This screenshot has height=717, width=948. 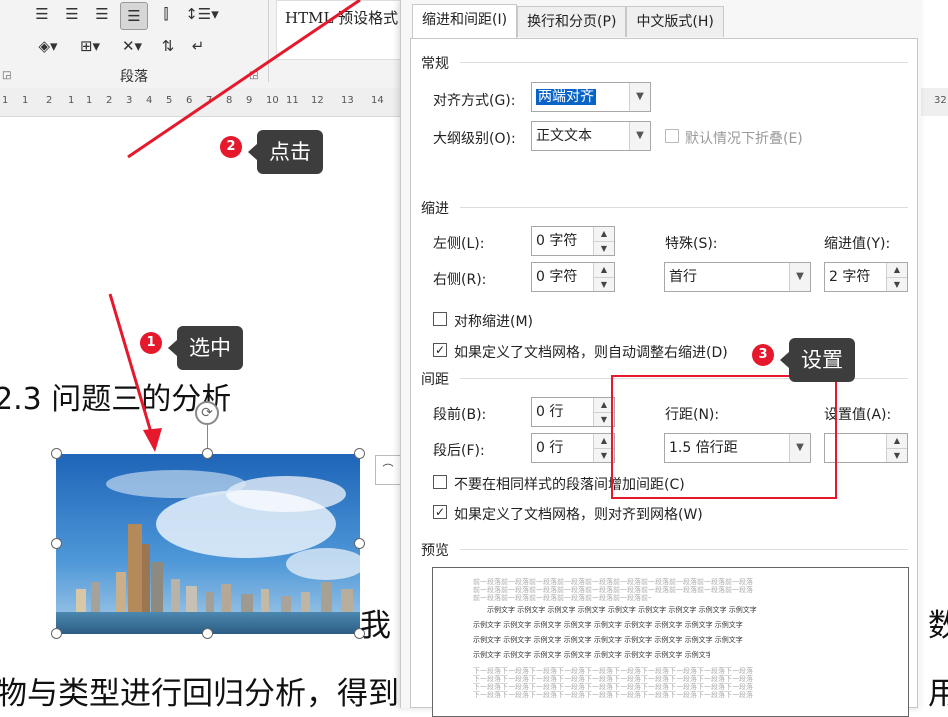 I want to click on auto-adjust-label: 如果定义了文档网格，则自动调整右缩进(D), so click(x=591, y=353).